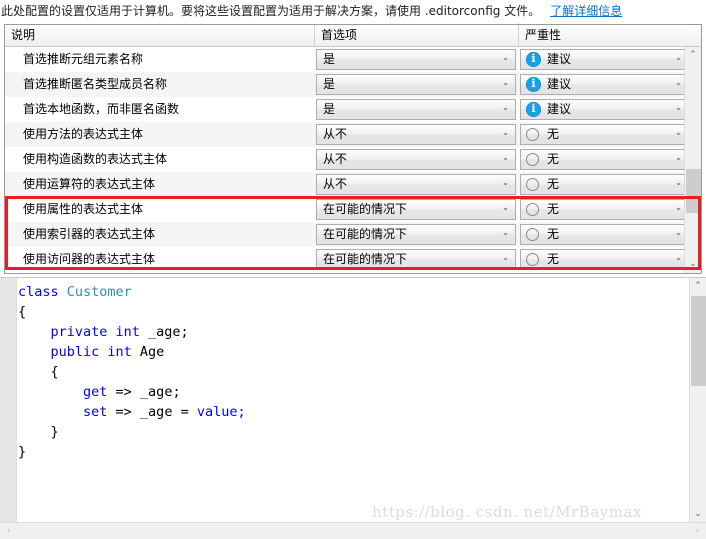  I want to click on row-description: 使用属性的表达式主体, so click(83, 209).